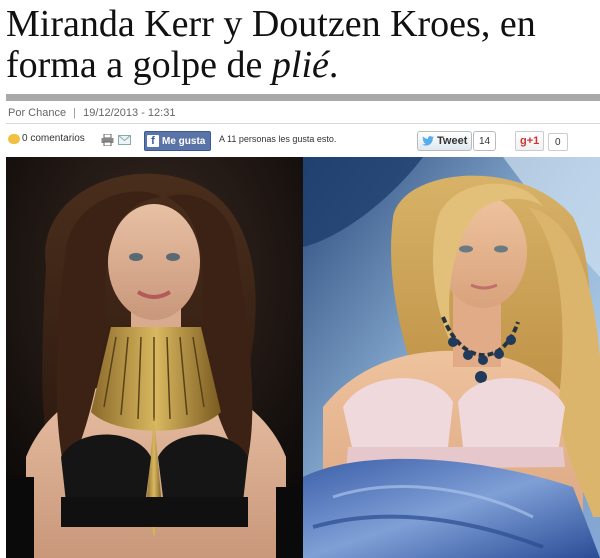  Describe the element at coordinates (124, 140) in the screenshot. I see `mail-icon` at that location.